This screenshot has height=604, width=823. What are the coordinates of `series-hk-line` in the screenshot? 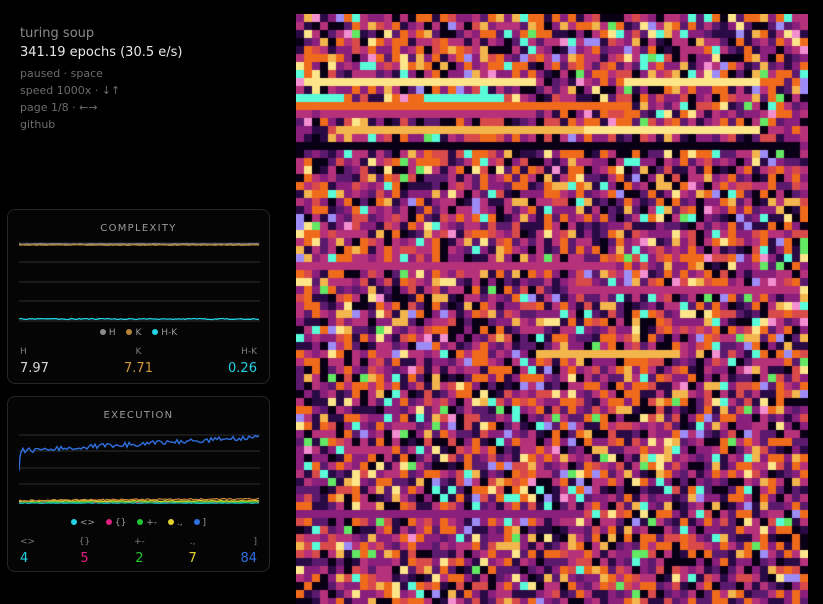 It's located at (139, 319).